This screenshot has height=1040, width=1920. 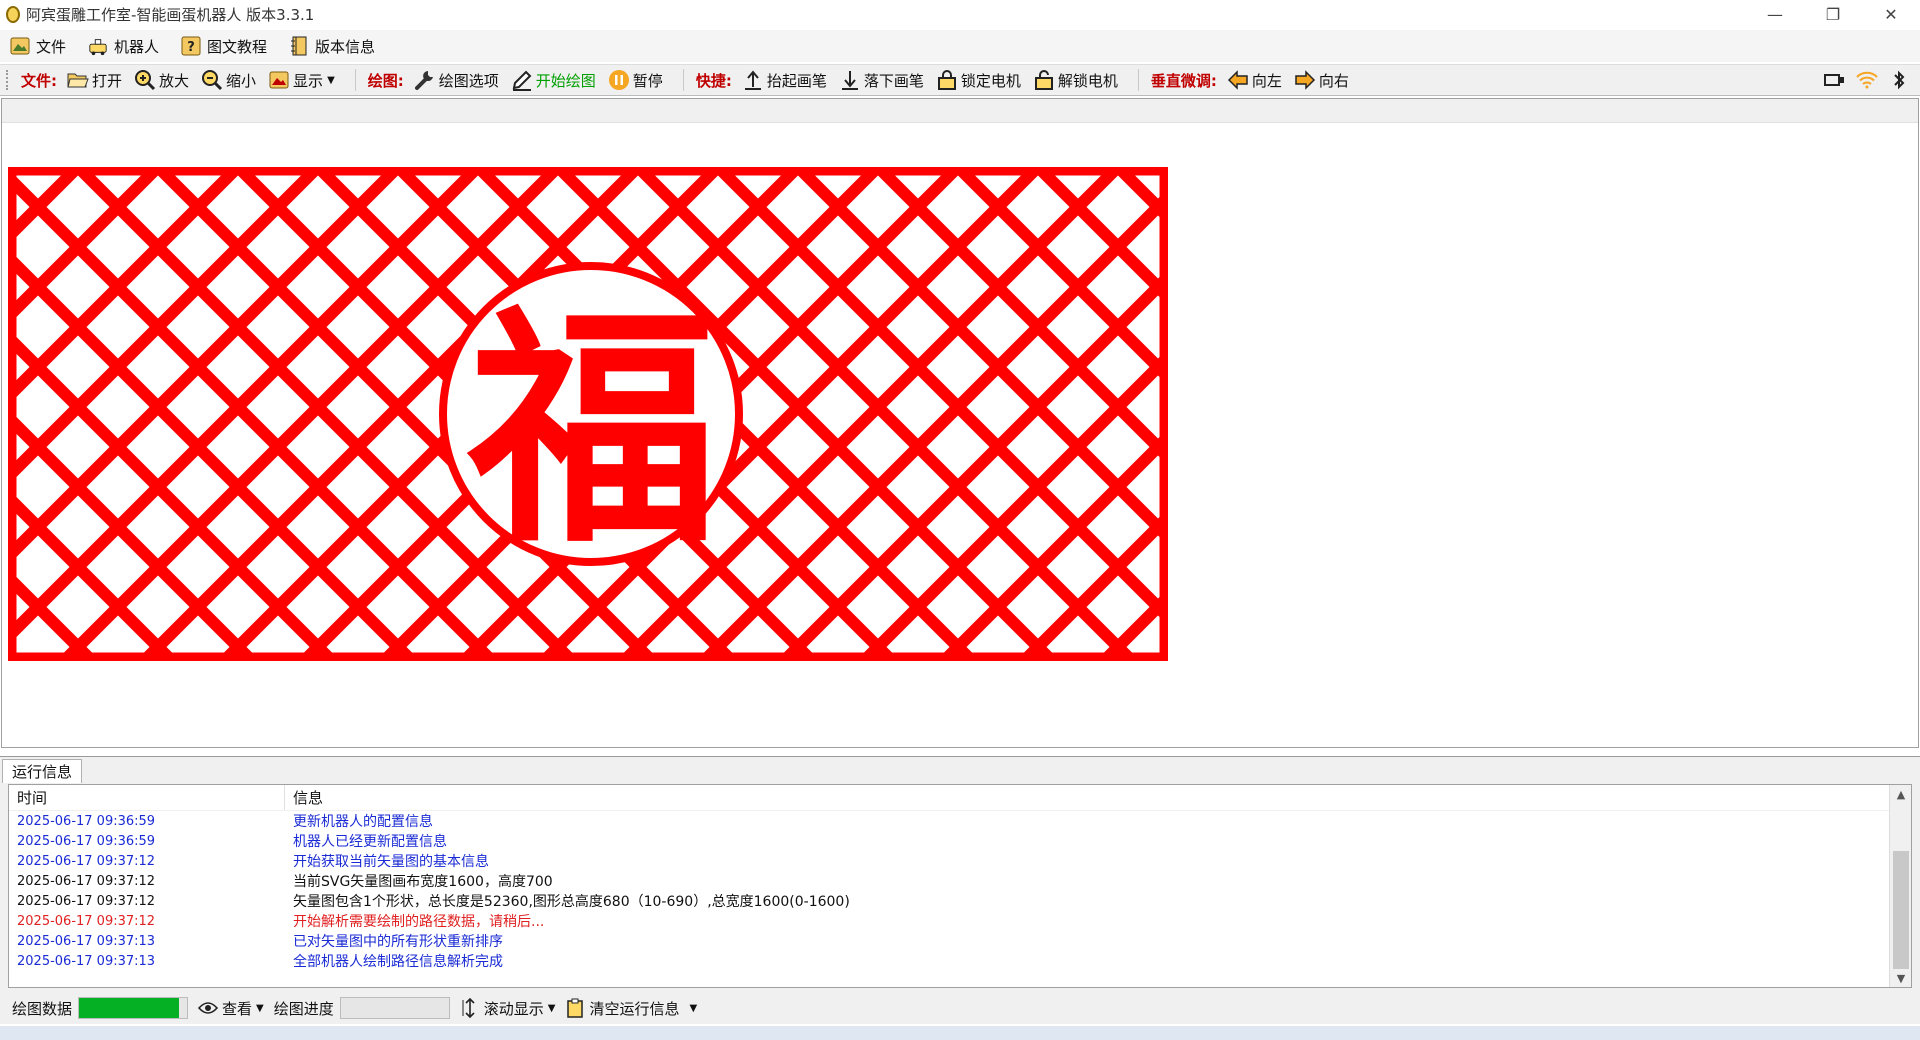 What do you see at coordinates (960, 798) in the screenshot?
I see `log-header: 时间 信息` at bounding box center [960, 798].